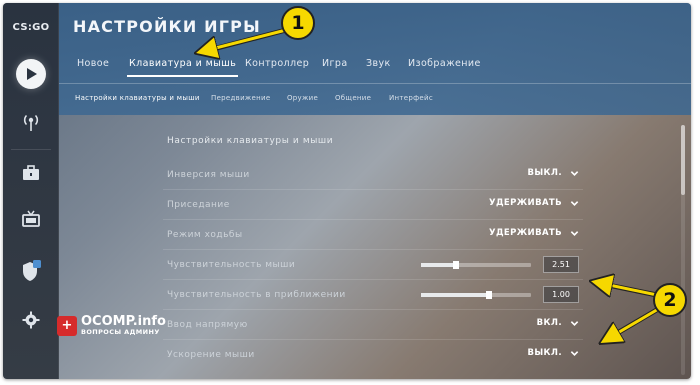 The height and width of the screenshot is (385, 700). I want to click on gear-icon, so click(31, 320).